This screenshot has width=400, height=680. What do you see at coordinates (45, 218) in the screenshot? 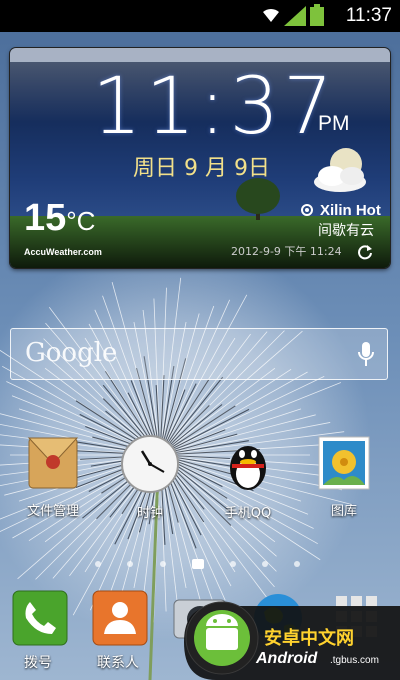
I see `temperature-value: 15` at bounding box center [45, 218].